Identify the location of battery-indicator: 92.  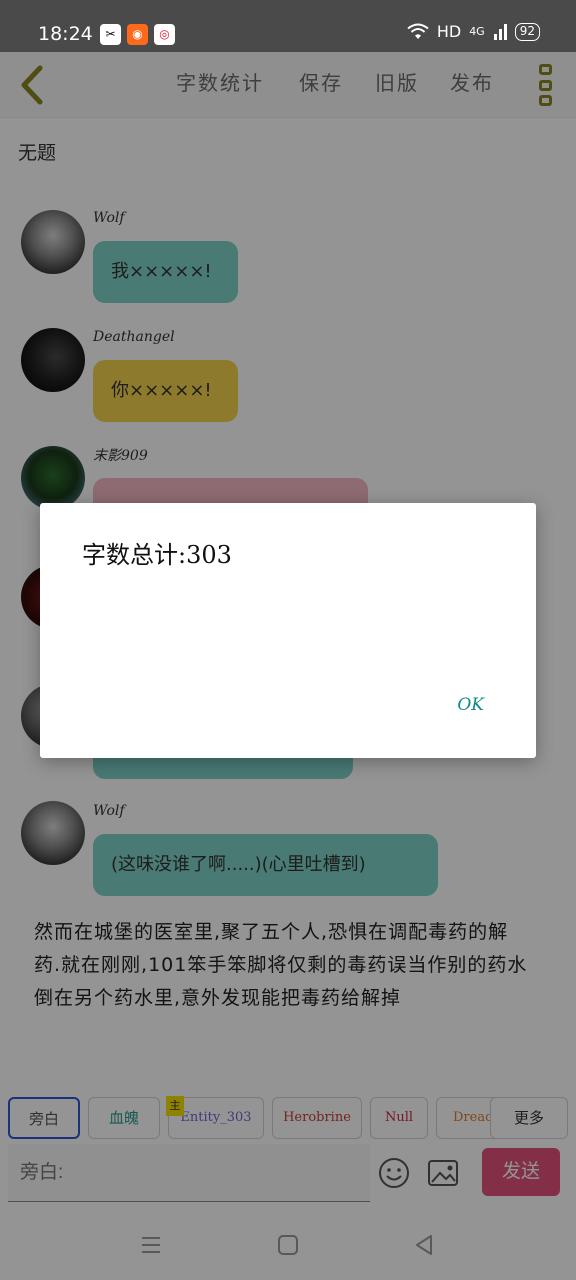
(527, 31).